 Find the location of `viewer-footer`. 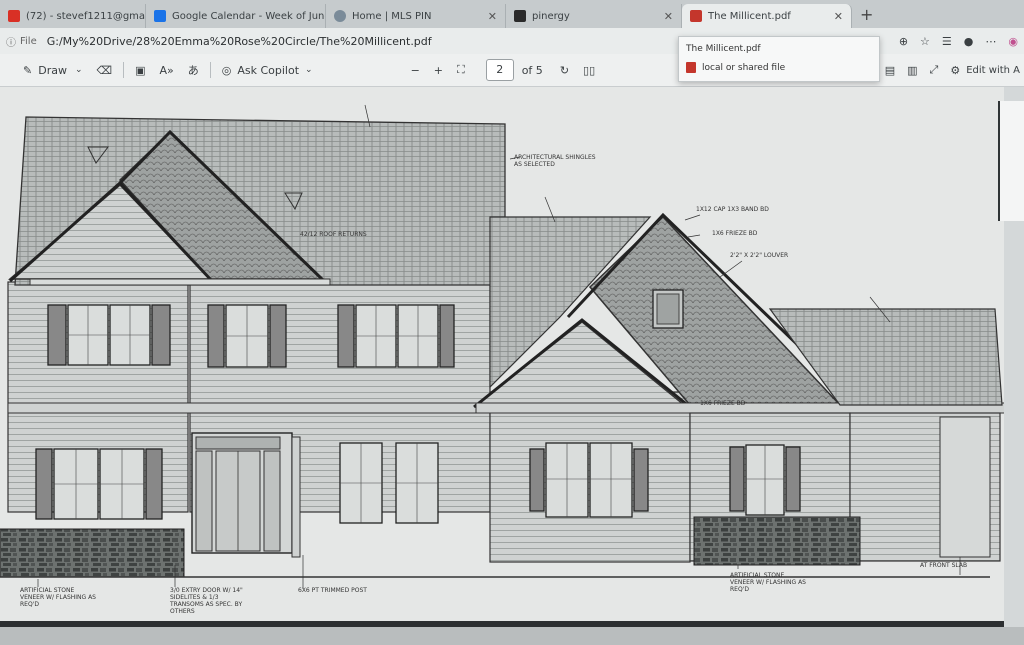

viewer-footer is located at coordinates (512, 636).